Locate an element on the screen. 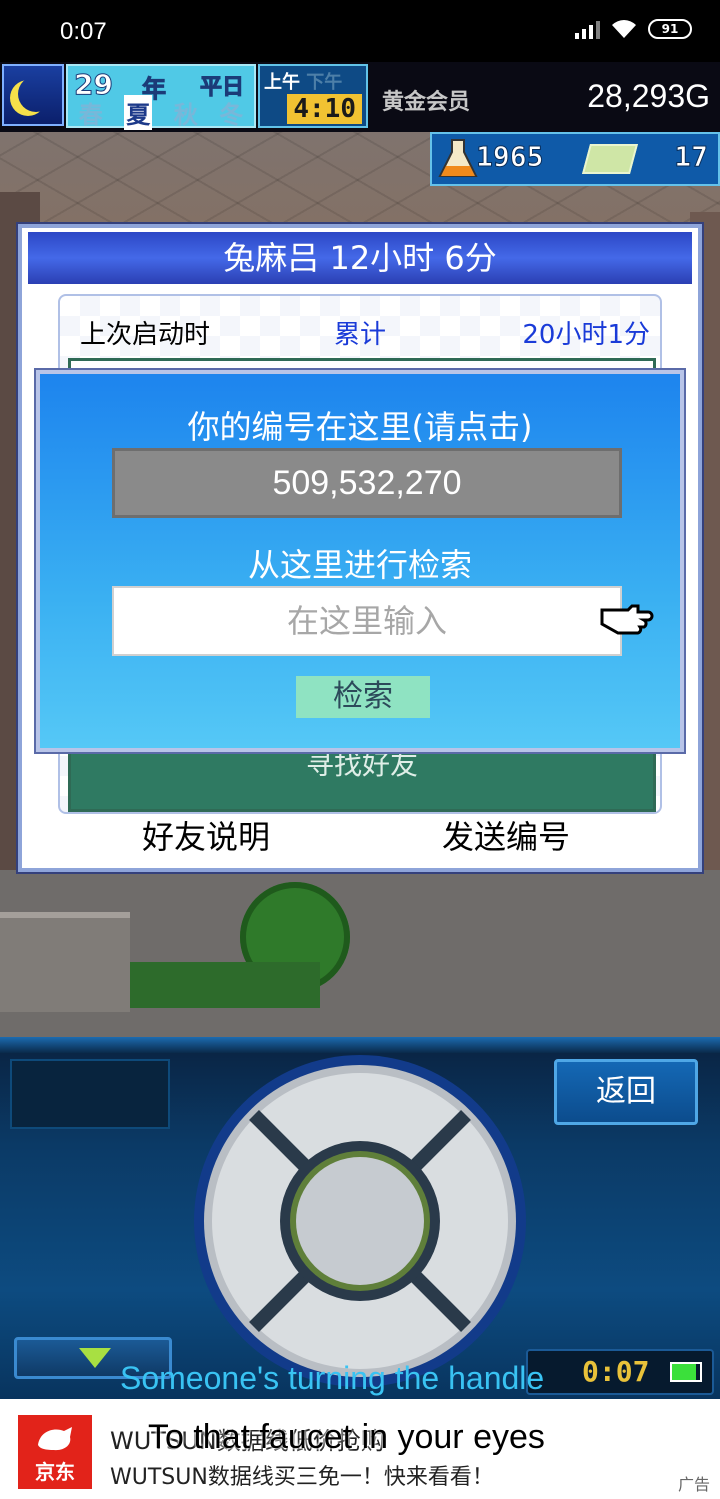  clock-panel: 上午 下午 4:10 is located at coordinates (313, 96).